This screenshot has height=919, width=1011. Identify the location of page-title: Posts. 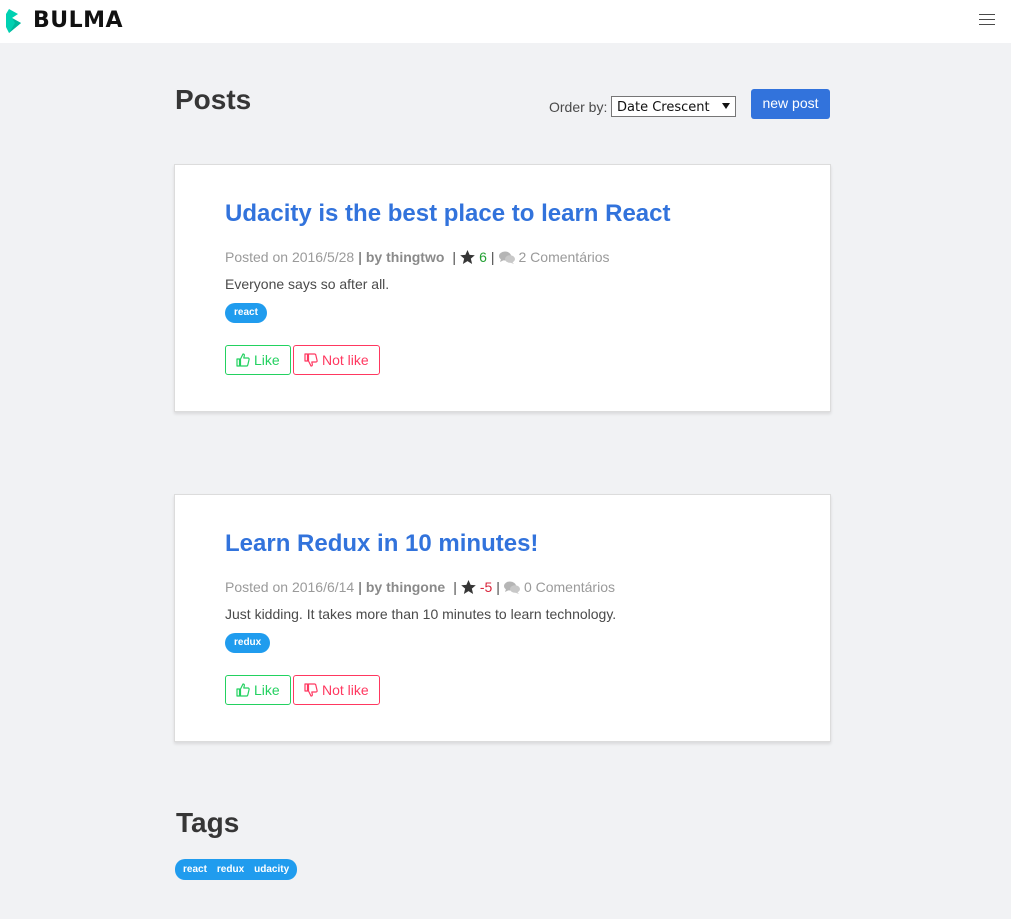
(213, 99).